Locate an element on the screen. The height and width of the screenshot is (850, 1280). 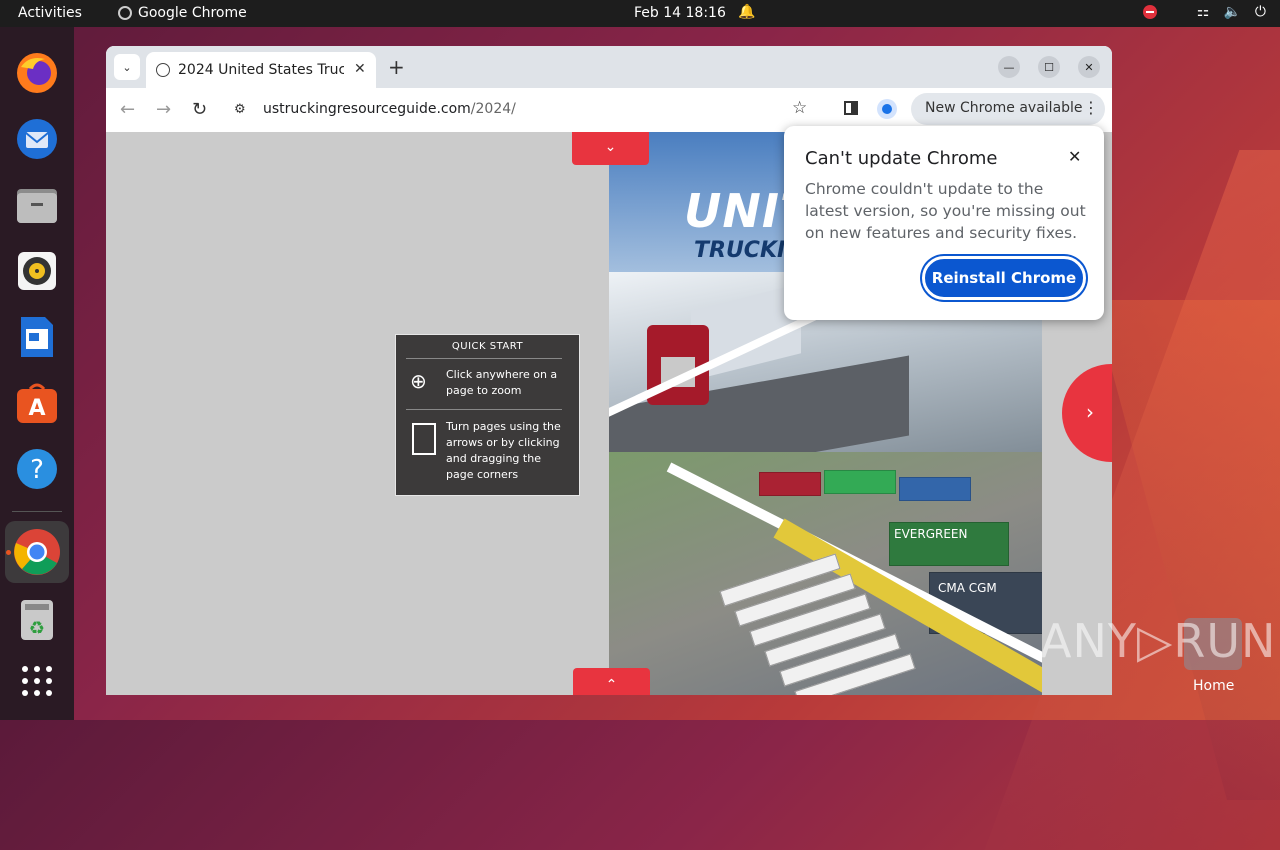
url-text: ustruckingresourceguide.com/2024/ is located at coordinates (389, 109).